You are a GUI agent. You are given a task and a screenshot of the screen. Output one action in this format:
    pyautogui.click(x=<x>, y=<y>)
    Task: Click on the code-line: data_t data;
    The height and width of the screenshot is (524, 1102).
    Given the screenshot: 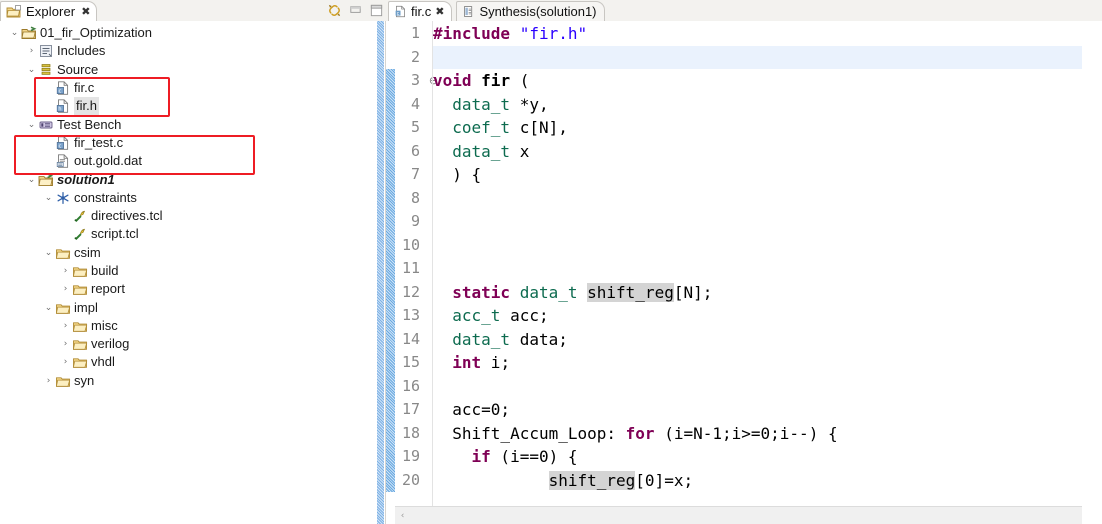 What is the action you would take?
    pyautogui.click(x=757, y=340)
    